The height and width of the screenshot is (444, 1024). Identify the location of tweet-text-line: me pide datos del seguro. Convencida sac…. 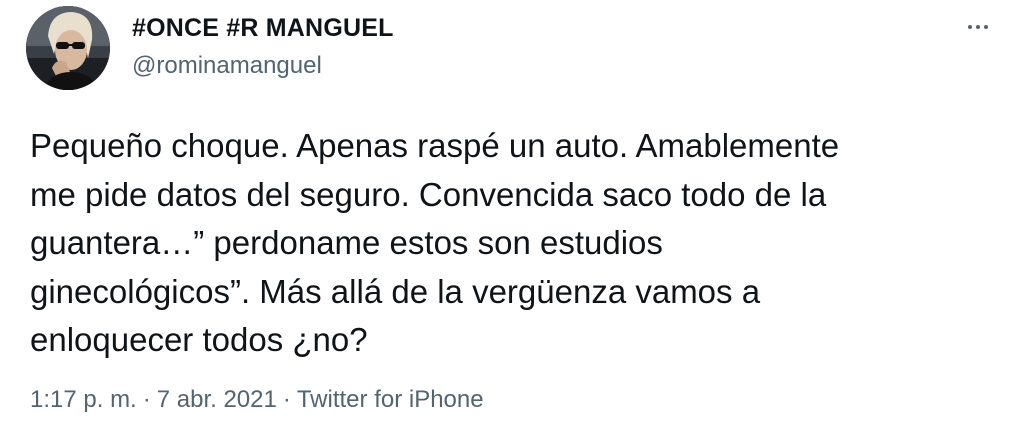
(428, 194).